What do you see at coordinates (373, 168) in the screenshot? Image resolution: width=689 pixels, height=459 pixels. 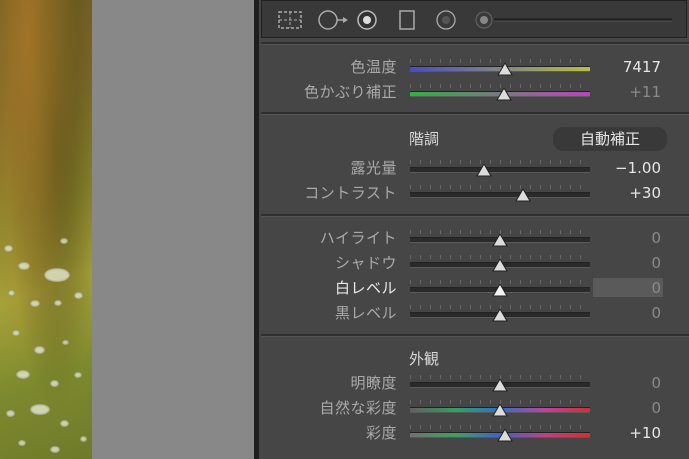 I see `slider-label-exposure: 露光量` at bounding box center [373, 168].